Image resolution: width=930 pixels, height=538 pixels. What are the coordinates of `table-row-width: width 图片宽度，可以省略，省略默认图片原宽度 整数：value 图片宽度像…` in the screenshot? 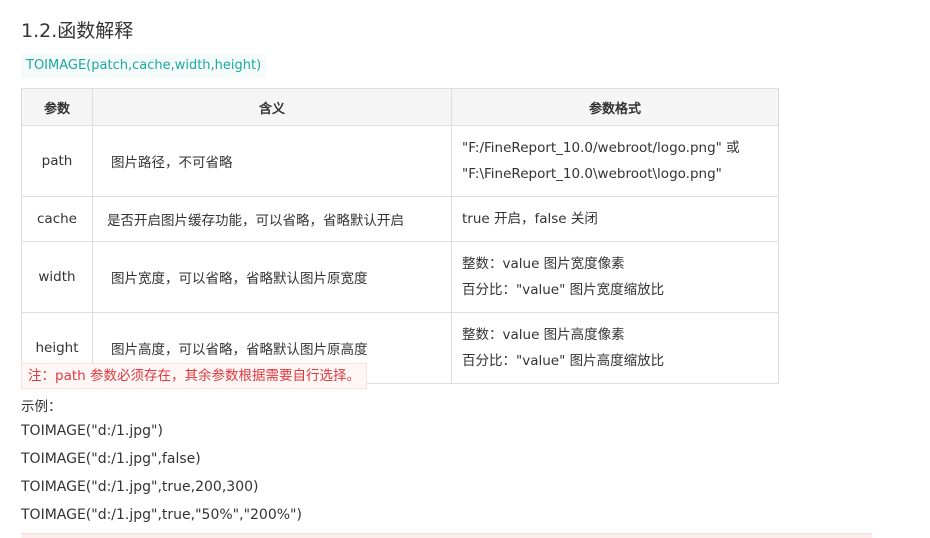 It's located at (400, 277).